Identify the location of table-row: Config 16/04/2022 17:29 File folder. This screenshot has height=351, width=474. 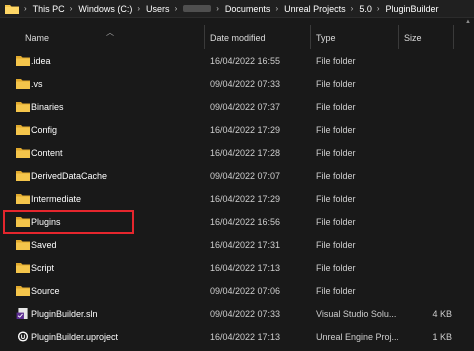
(237, 130).